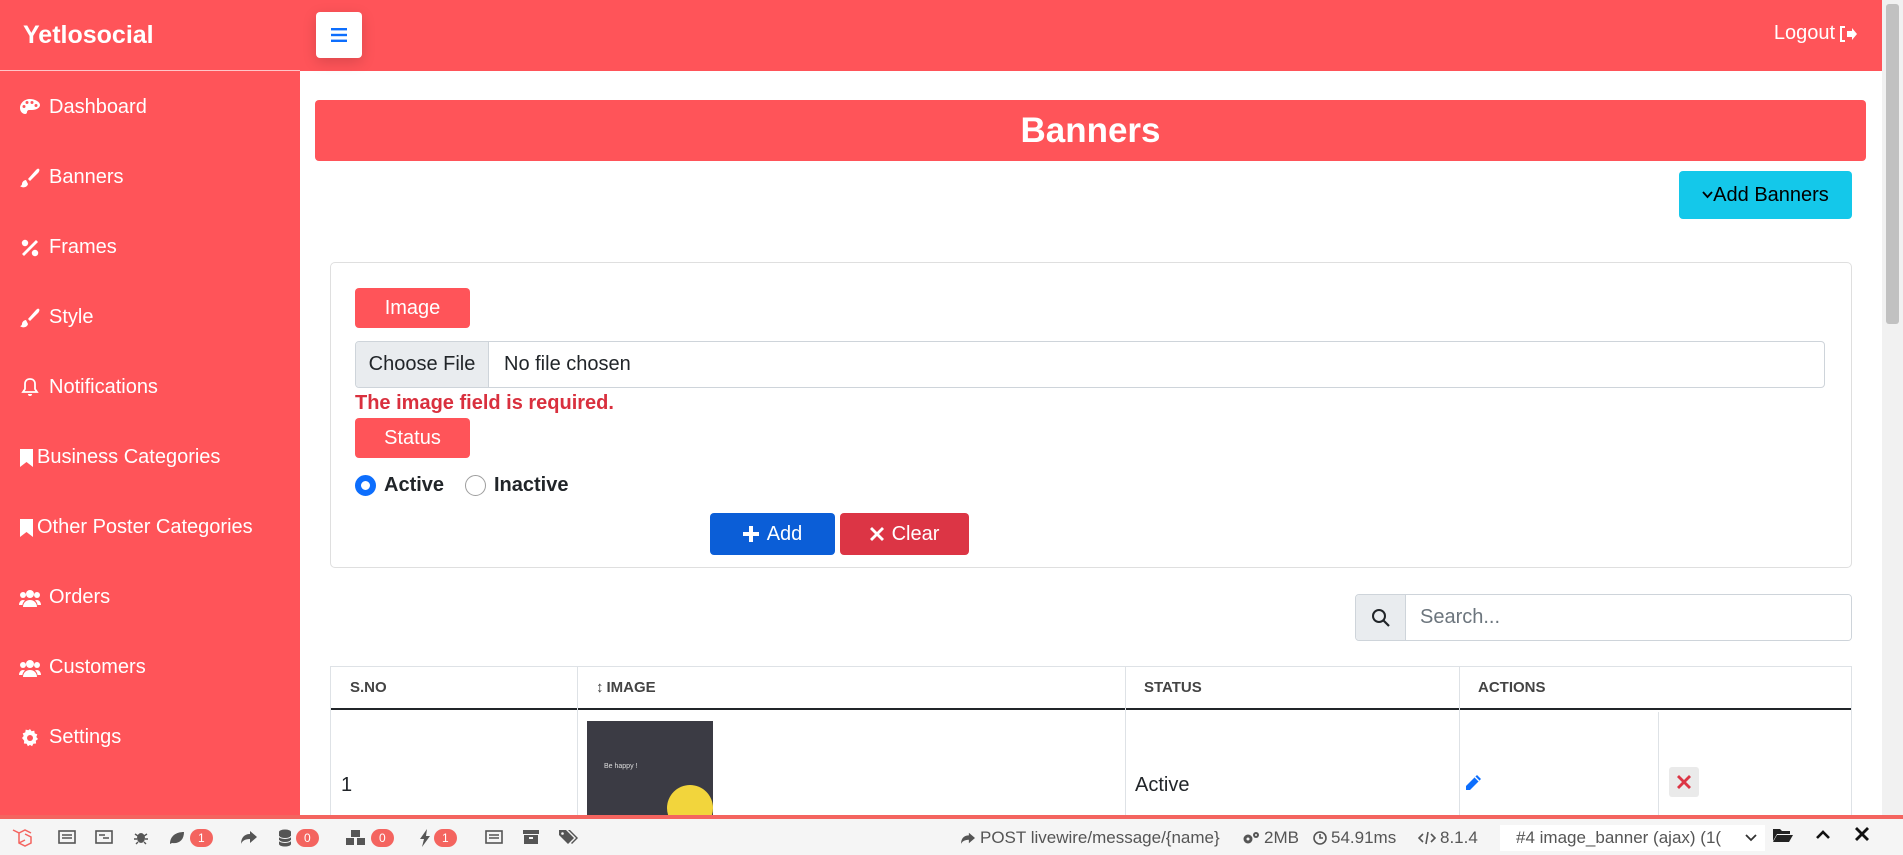 Image resolution: width=1903 pixels, height=855 pixels. What do you see at coordinates (145, 527) in the screenshot?
I see `sidebar-item-label: Other Poster Categories` at bounding box center [145, 527].